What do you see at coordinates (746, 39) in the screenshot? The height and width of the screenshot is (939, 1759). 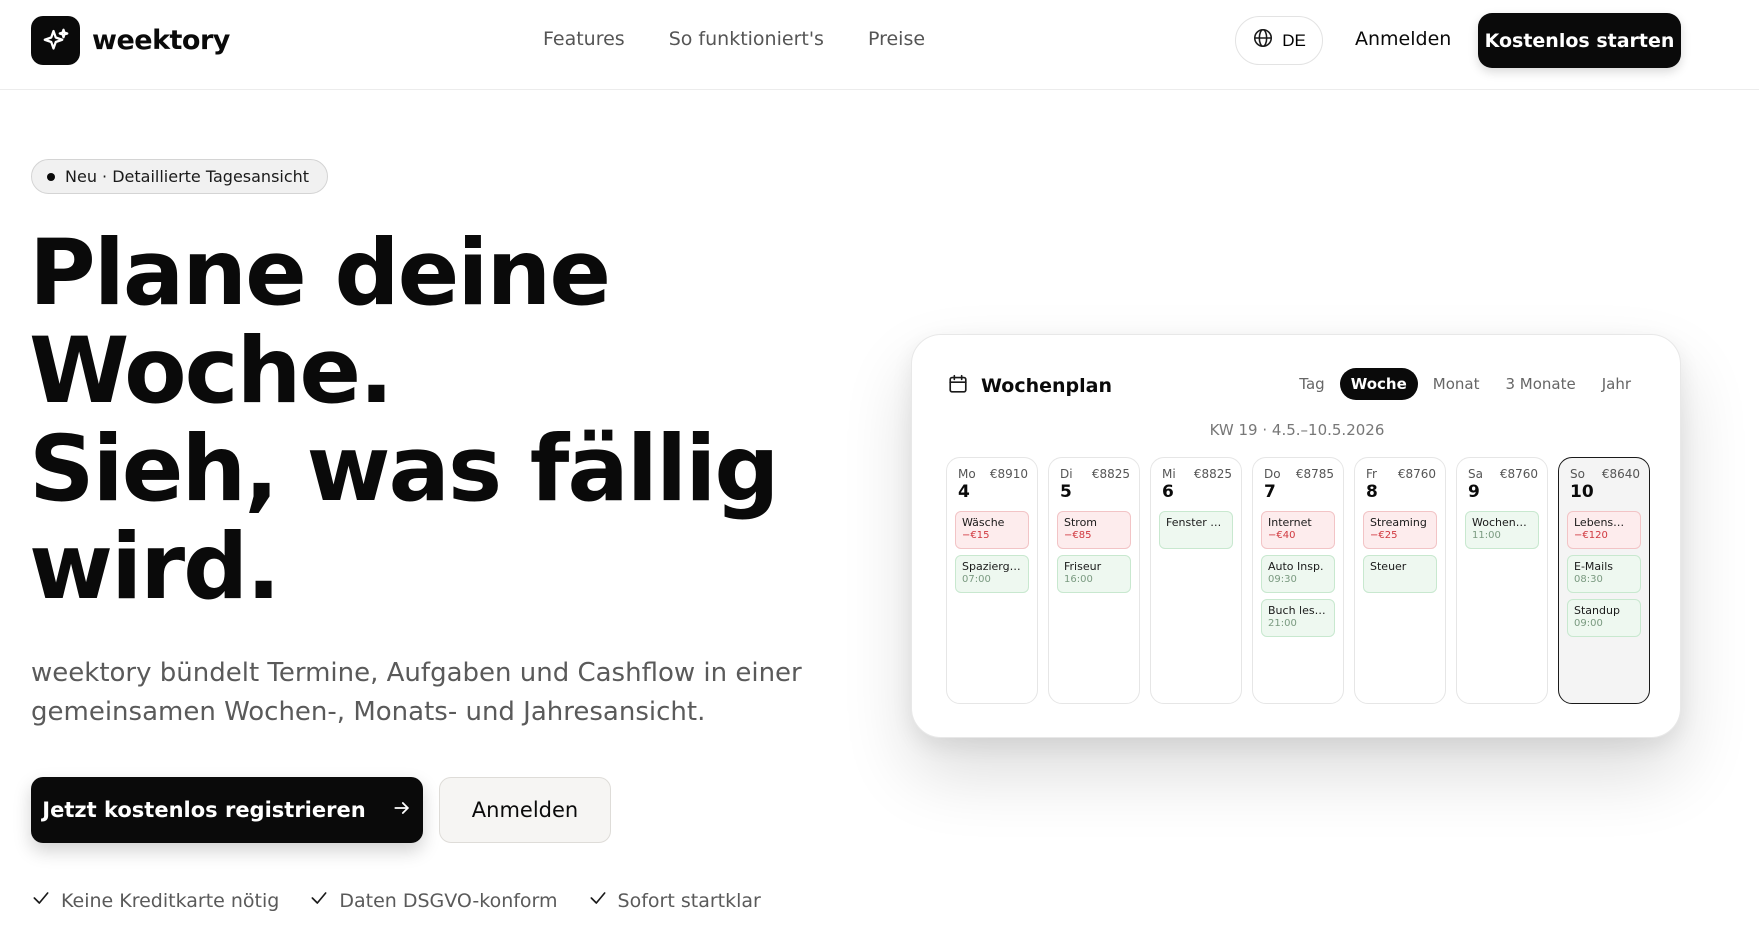 I see `nav-link-how-it-works: So funktioniert's` at bounding box center [746, 39].